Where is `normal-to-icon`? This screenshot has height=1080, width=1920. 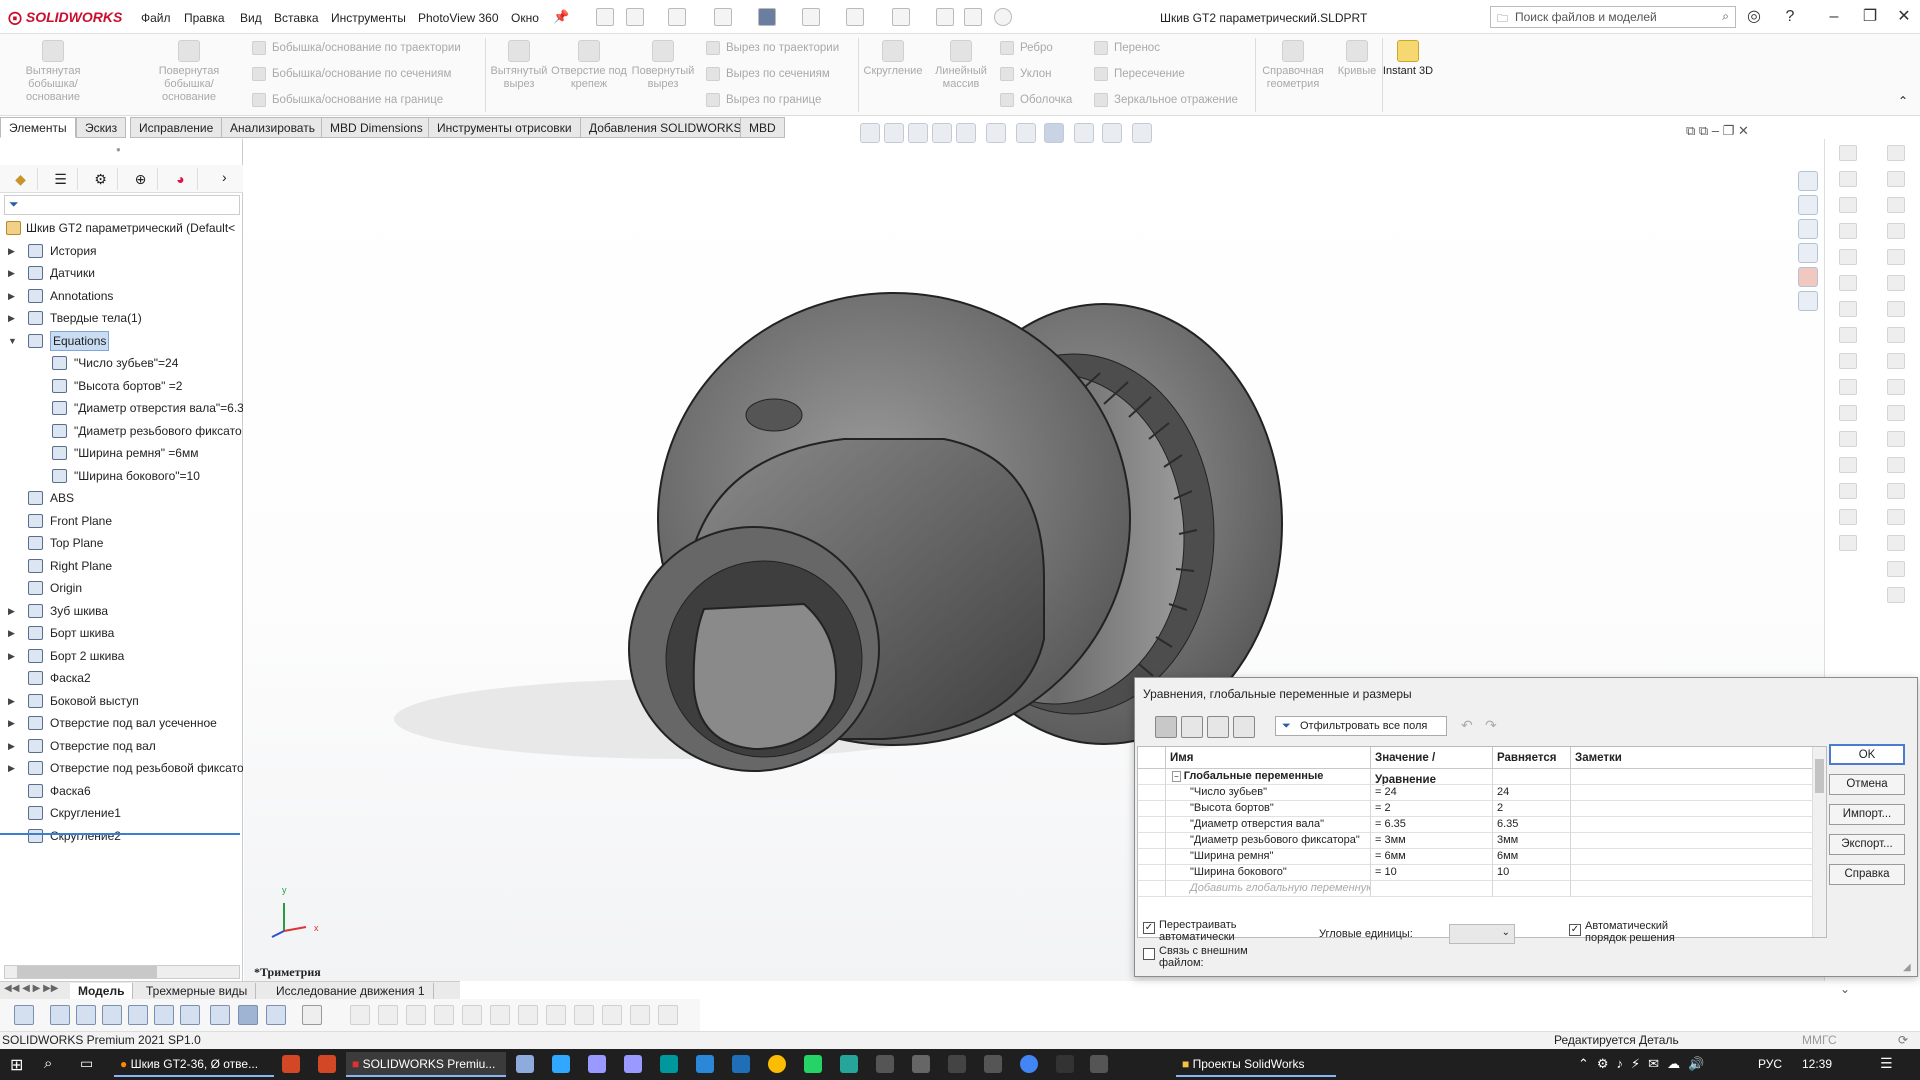 normal-to-icon is located at coordinates (24, 1015).